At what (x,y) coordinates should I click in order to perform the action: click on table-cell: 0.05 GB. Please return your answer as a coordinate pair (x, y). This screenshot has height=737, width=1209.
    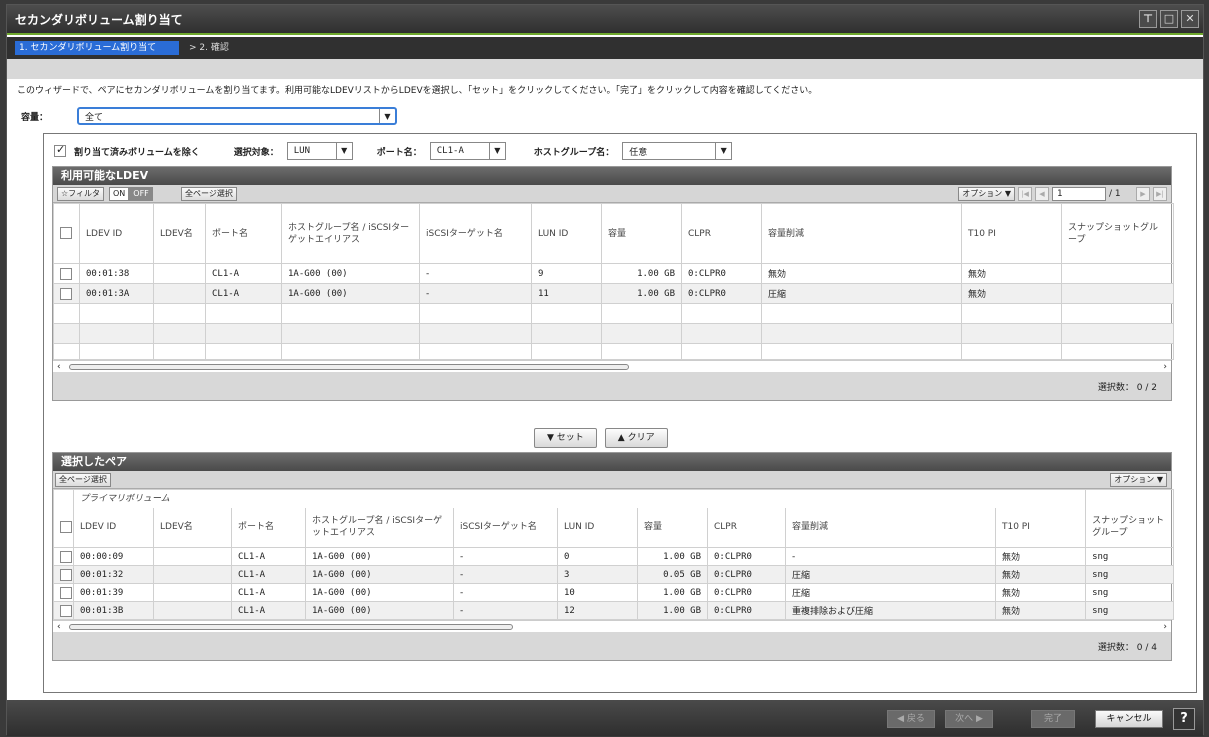
    Looking at the image, I should click on (672, 574).